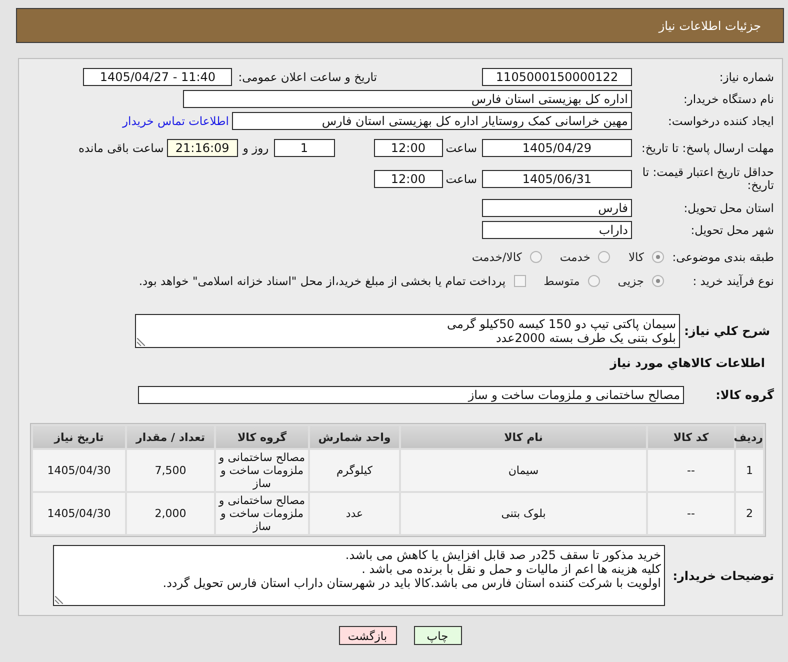 This screenshot has height=662, width=788. I want to click on column-header: گروه کالا, so click(262, 437).